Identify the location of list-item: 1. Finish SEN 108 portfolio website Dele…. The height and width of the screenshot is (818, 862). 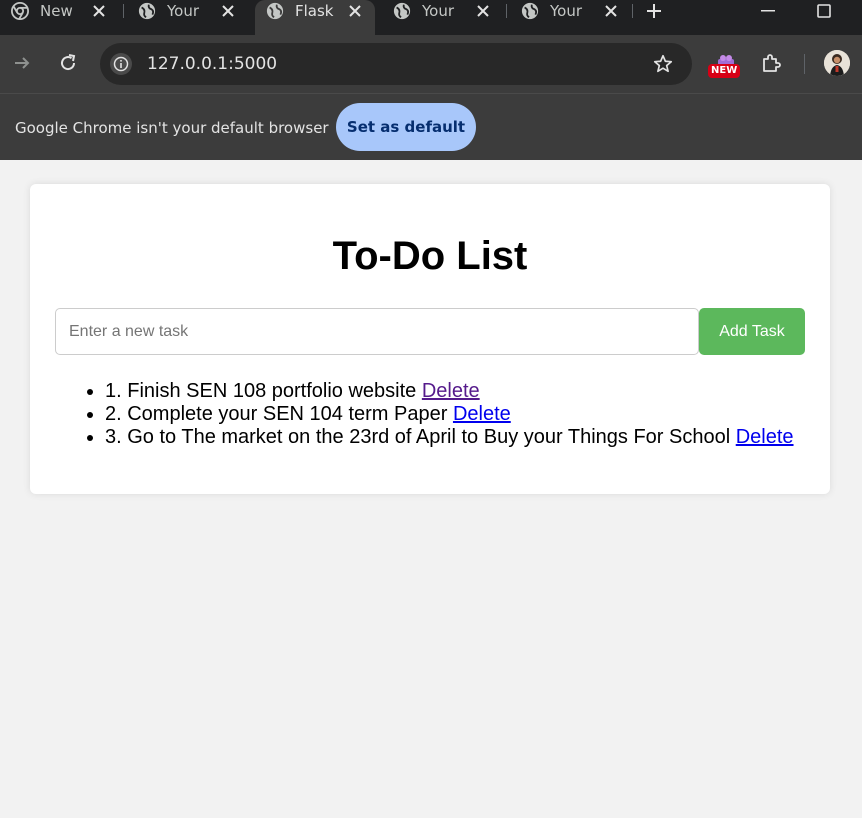
(449, 391).